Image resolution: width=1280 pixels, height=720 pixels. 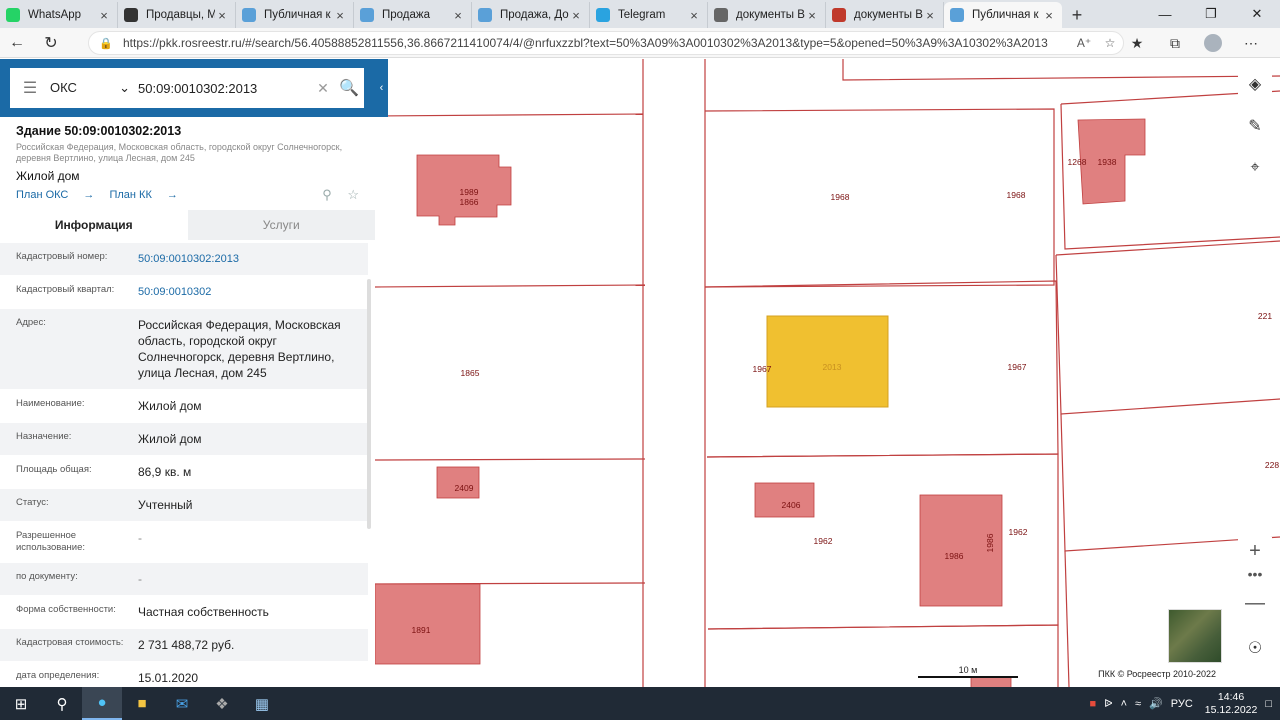 What do you see at coordinates (1231, 704) in the screenshot?
I see `clock: 14:46 15.12.2022` at bounding box center [1231, 704].